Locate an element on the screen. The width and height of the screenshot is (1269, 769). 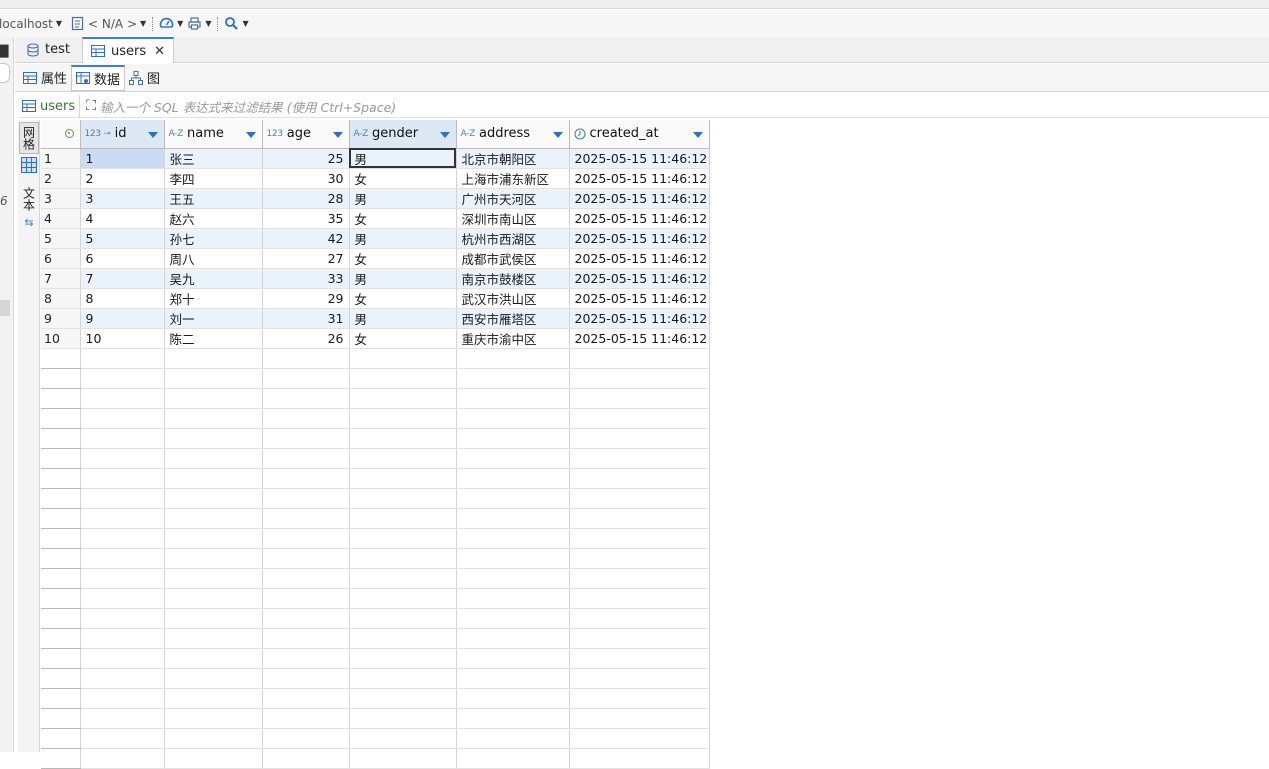
expand-icon: ⛶ is located at coordinates (91, 106).